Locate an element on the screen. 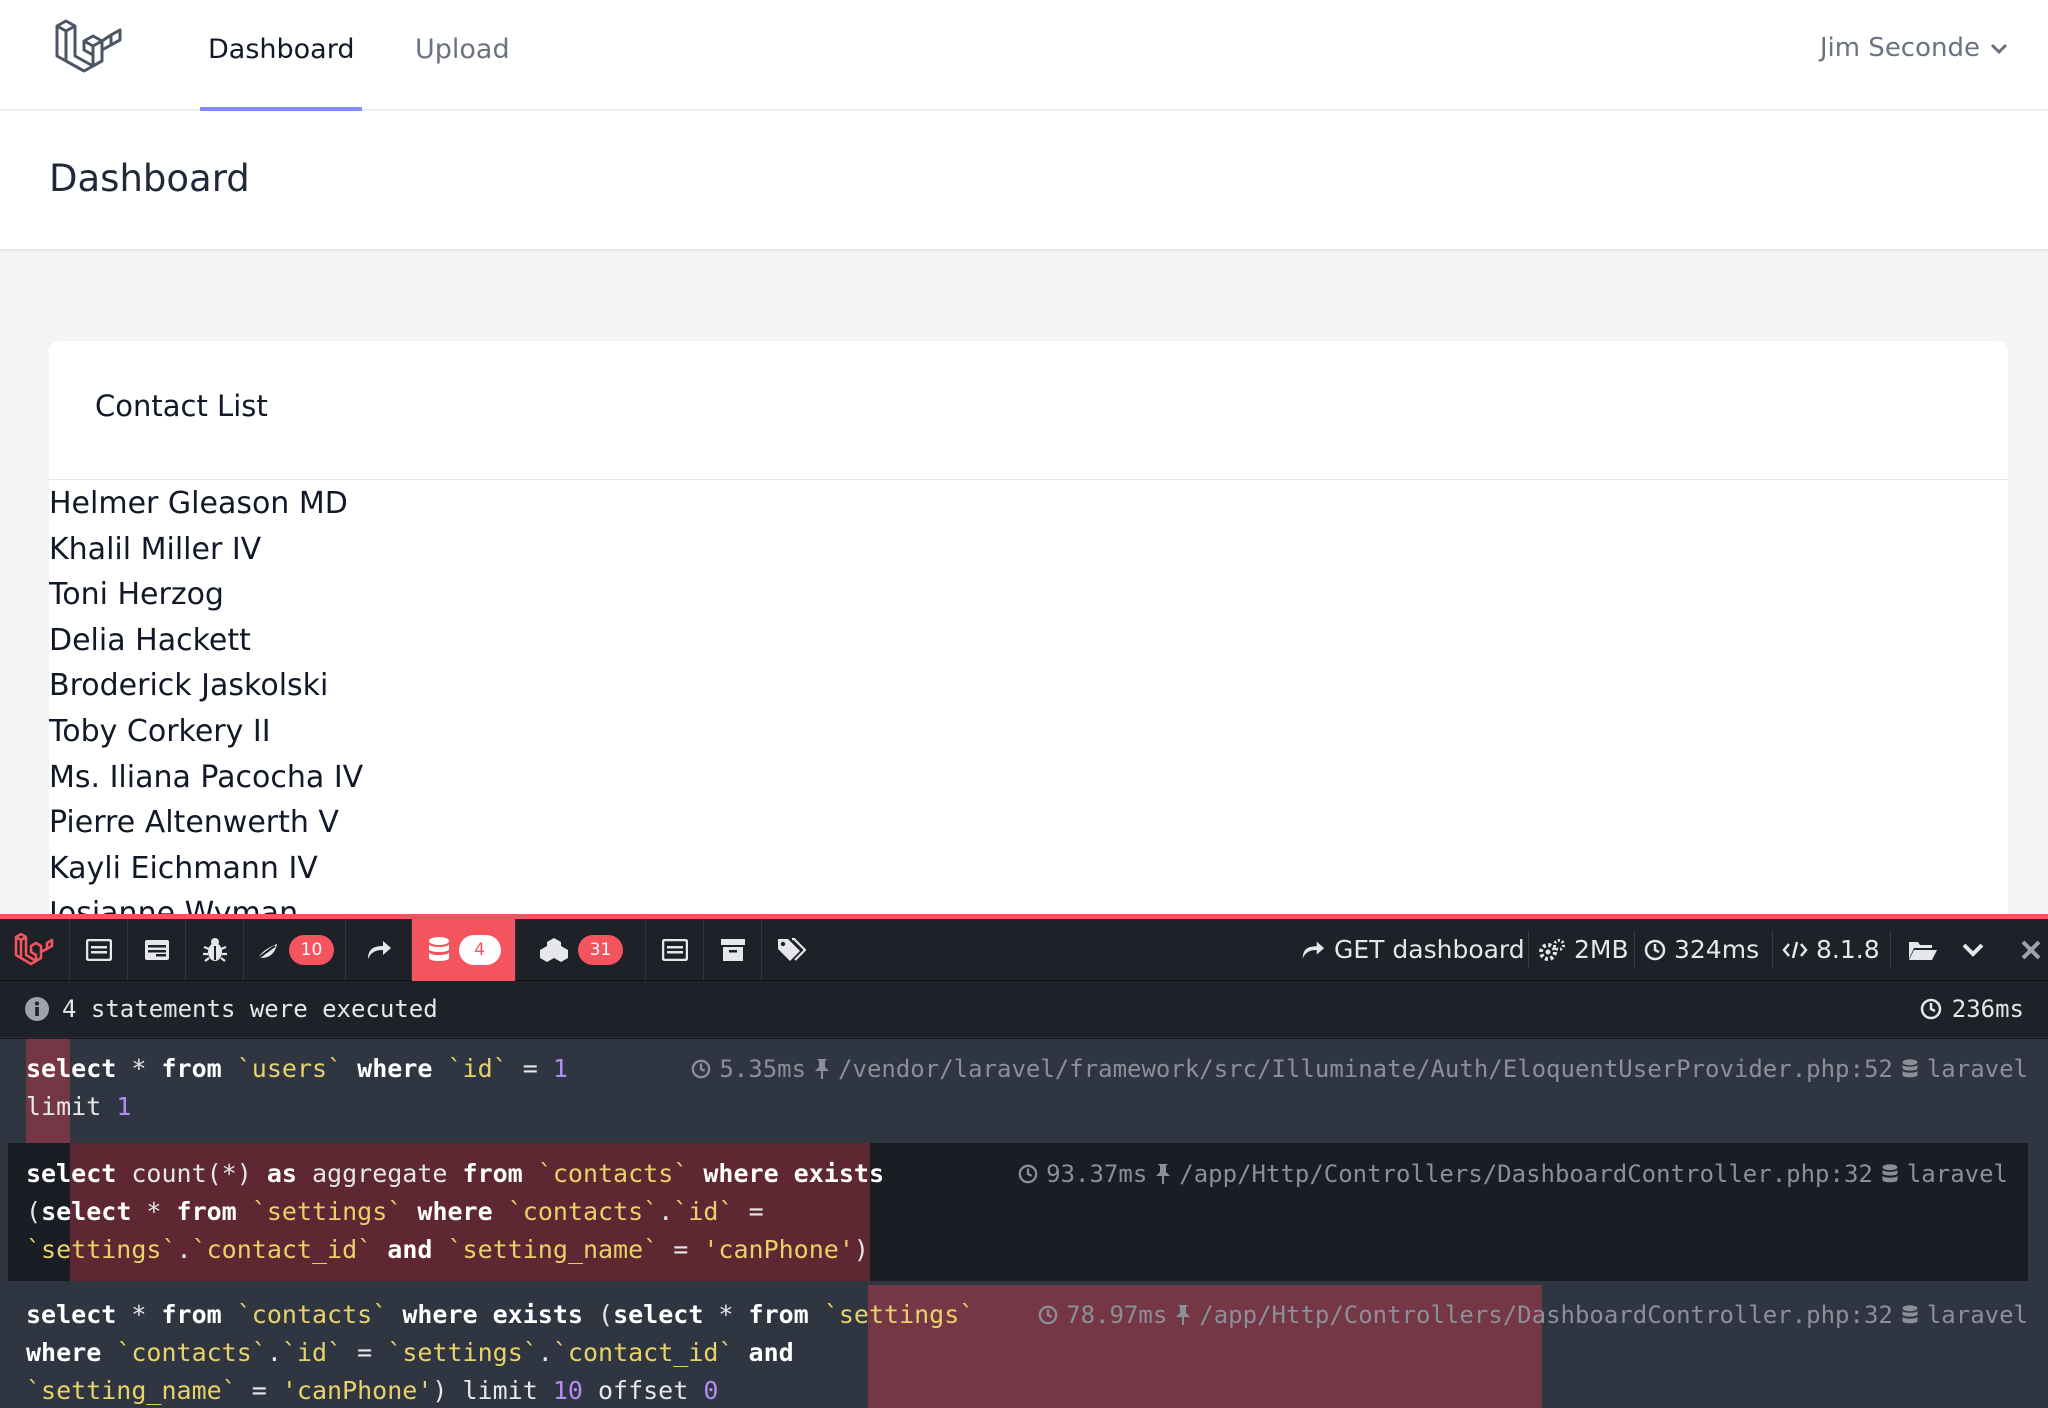 This screenshot has width=2048, height=1408. nav-link-dashboard: Dashboard is located at coordinates (281, 55).